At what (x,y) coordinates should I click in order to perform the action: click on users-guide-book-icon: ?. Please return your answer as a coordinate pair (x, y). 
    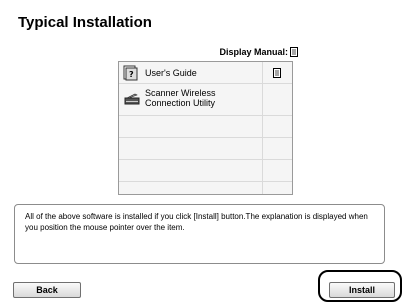
    Looking at the image, I should click on (130, 73).